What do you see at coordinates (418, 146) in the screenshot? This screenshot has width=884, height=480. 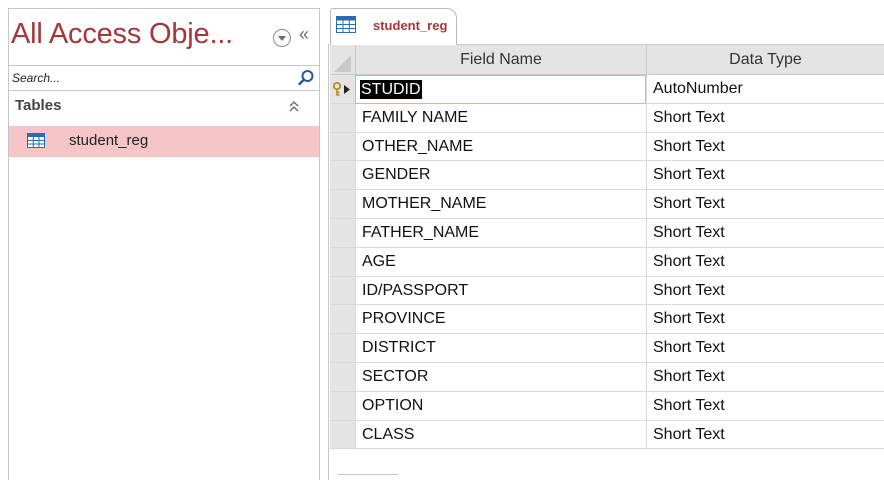 I see `field-name-text: OTHER_NAME` at bounding box center [418, 146].